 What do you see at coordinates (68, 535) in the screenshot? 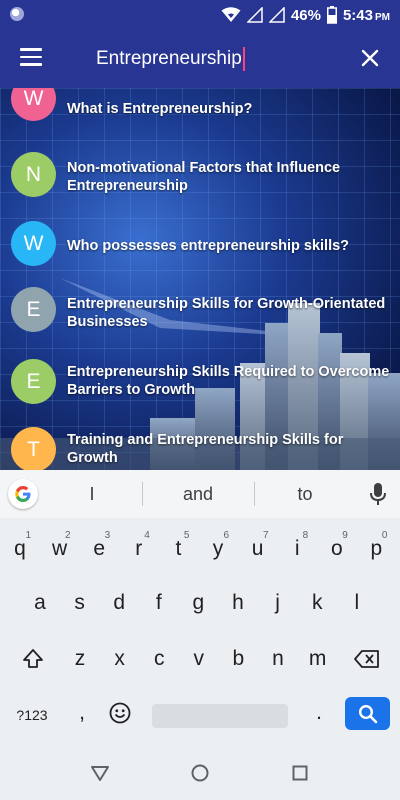
I see `key-hint: 2` at bounding box center [68, 535].